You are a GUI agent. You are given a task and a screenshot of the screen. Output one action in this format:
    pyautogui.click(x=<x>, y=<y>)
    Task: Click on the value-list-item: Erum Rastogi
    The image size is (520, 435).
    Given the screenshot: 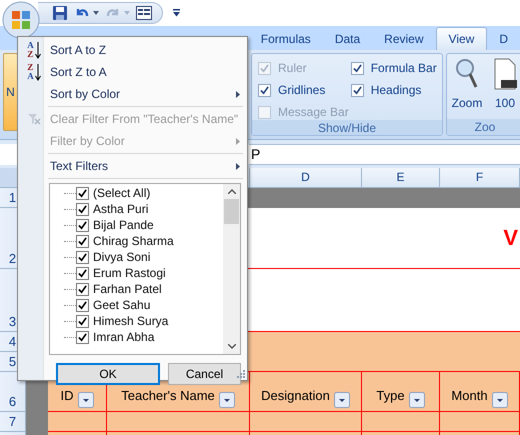 What is the action you would take?
    pyautogui.click(x=136, y=273)
    